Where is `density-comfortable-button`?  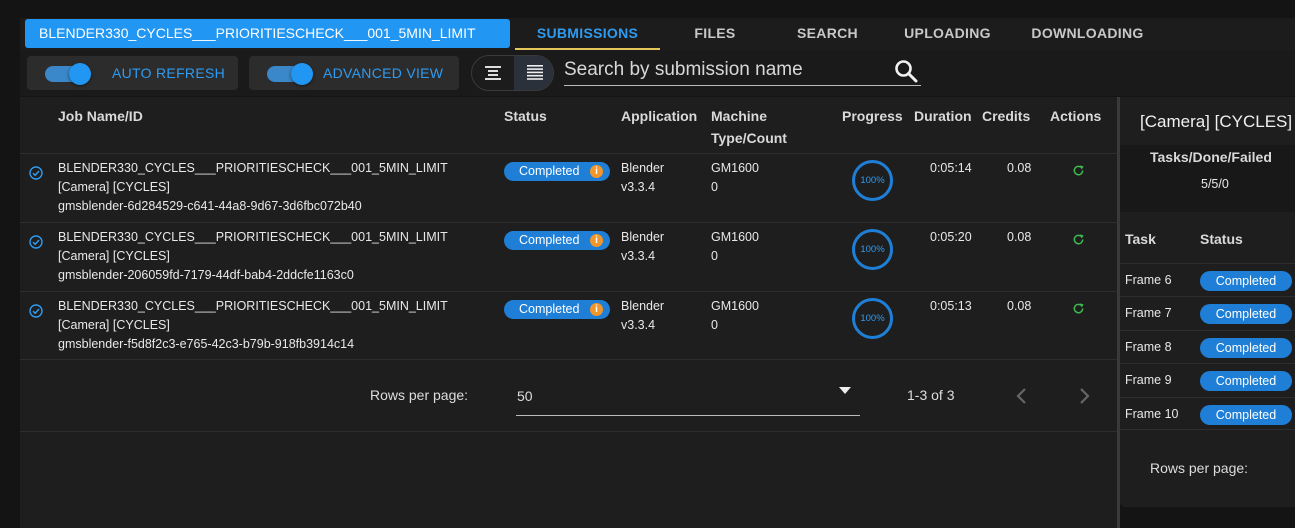 density-comfortable-button is located at coordinates (492, 73).